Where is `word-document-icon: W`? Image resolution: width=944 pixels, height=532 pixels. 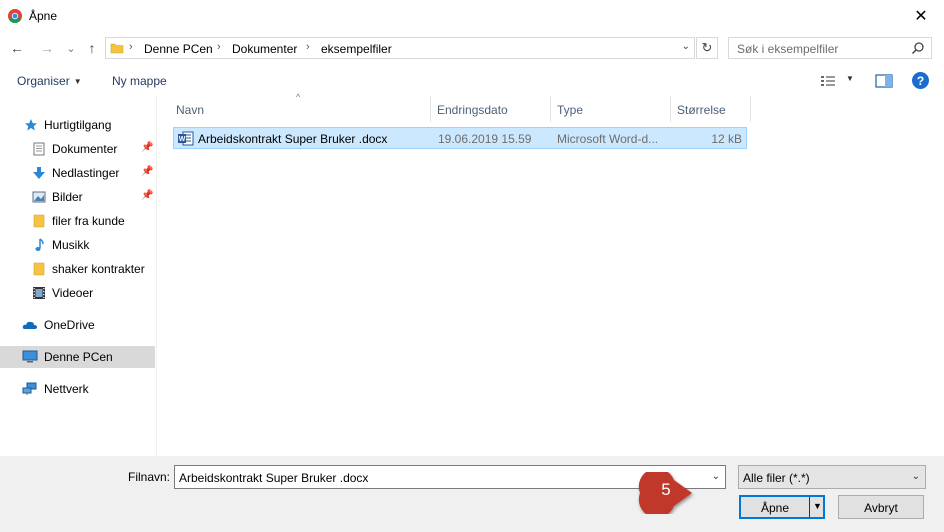
word-document-icon: W is located at coordinates (186, 138).